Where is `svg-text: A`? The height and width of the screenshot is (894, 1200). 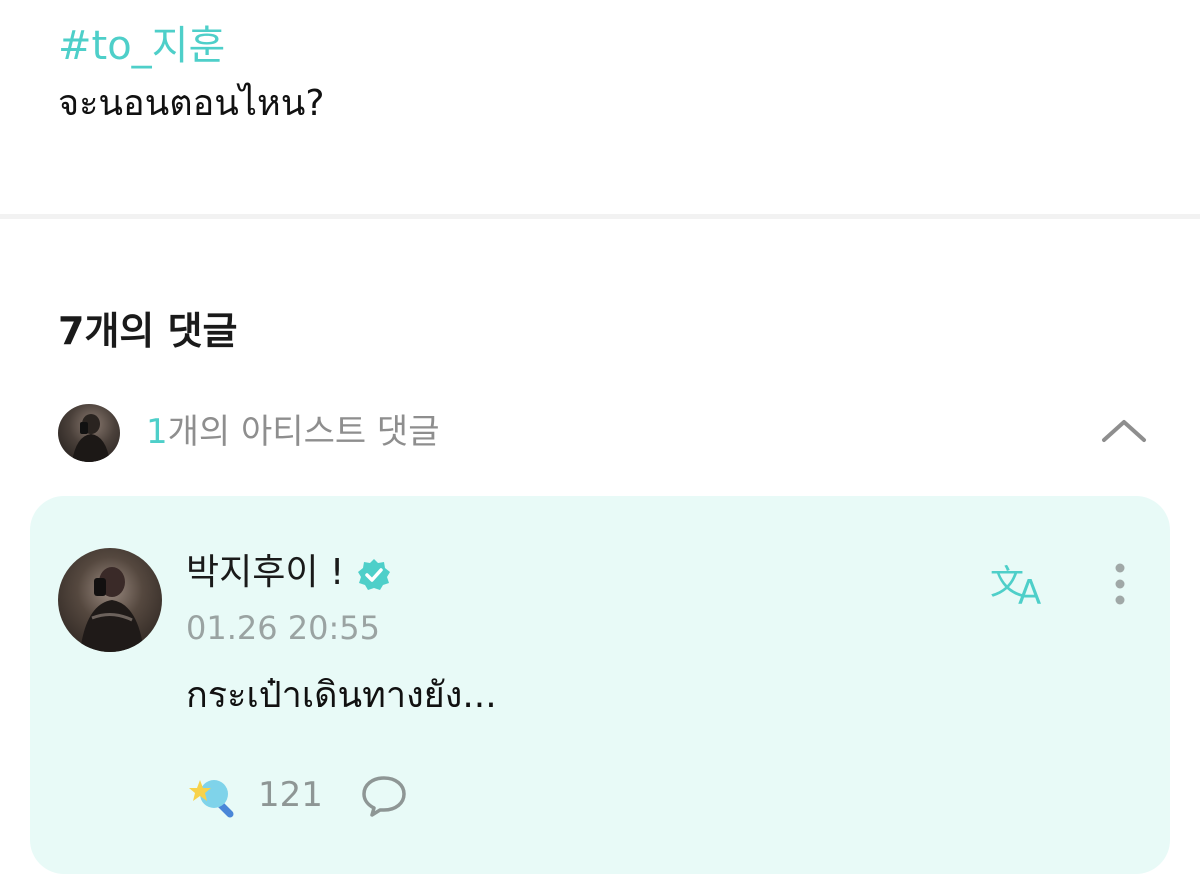
svg-text: A is located at coordinates (1029, 591).